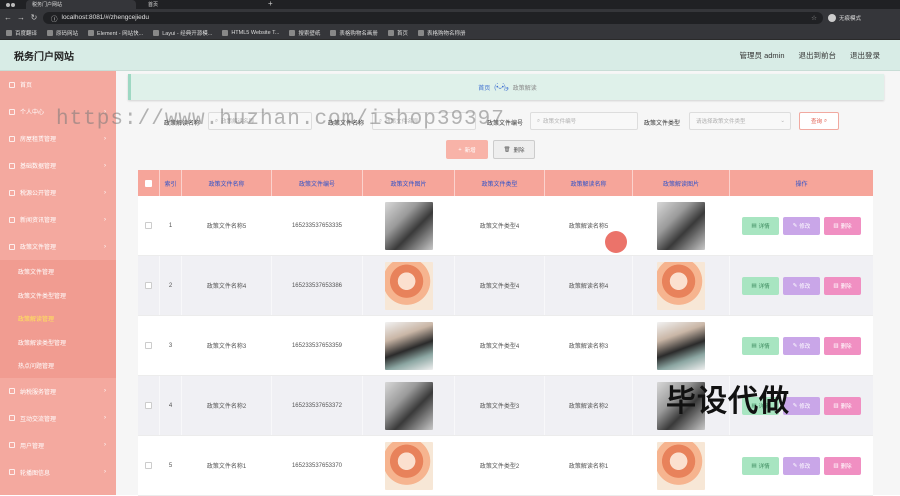  I want to click on new-tab-button: +, so click(270, 4).